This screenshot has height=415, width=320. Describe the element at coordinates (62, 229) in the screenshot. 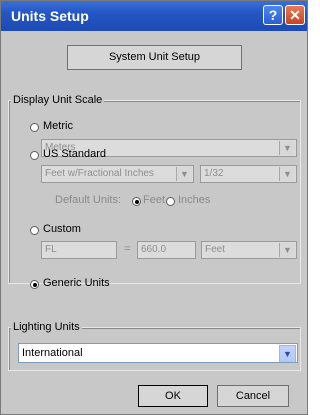

I see `custom-label: Custom` at that location.